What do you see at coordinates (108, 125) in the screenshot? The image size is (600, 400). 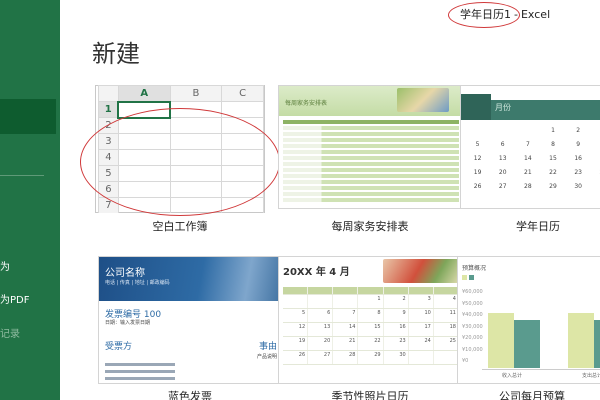 I see `row-header: 2` at bounding box center [108, 125].